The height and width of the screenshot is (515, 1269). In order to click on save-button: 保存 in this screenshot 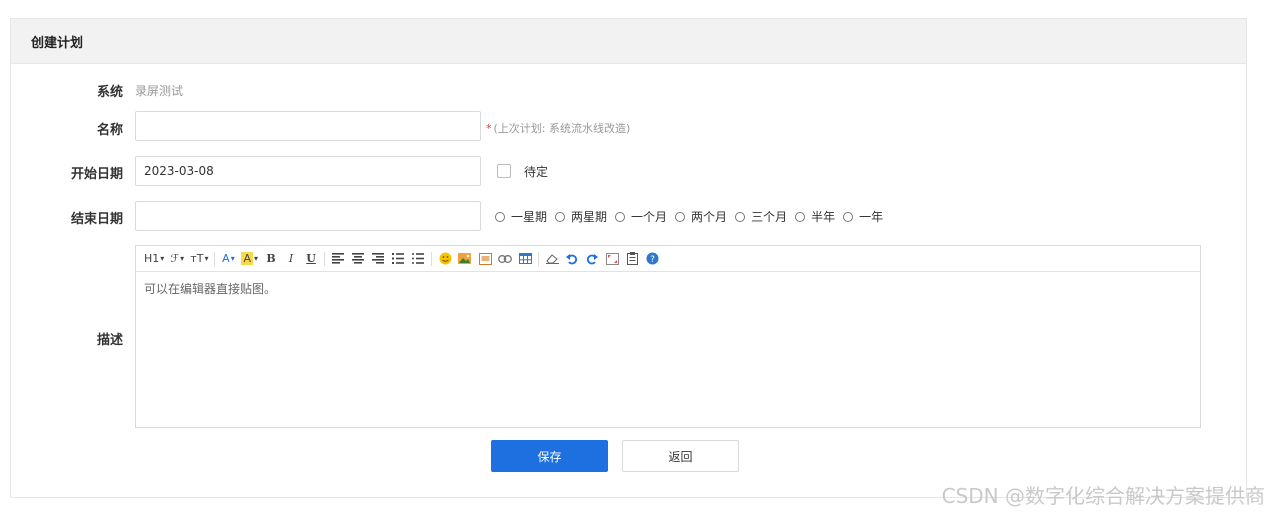, I will do `click(549, 456)`.